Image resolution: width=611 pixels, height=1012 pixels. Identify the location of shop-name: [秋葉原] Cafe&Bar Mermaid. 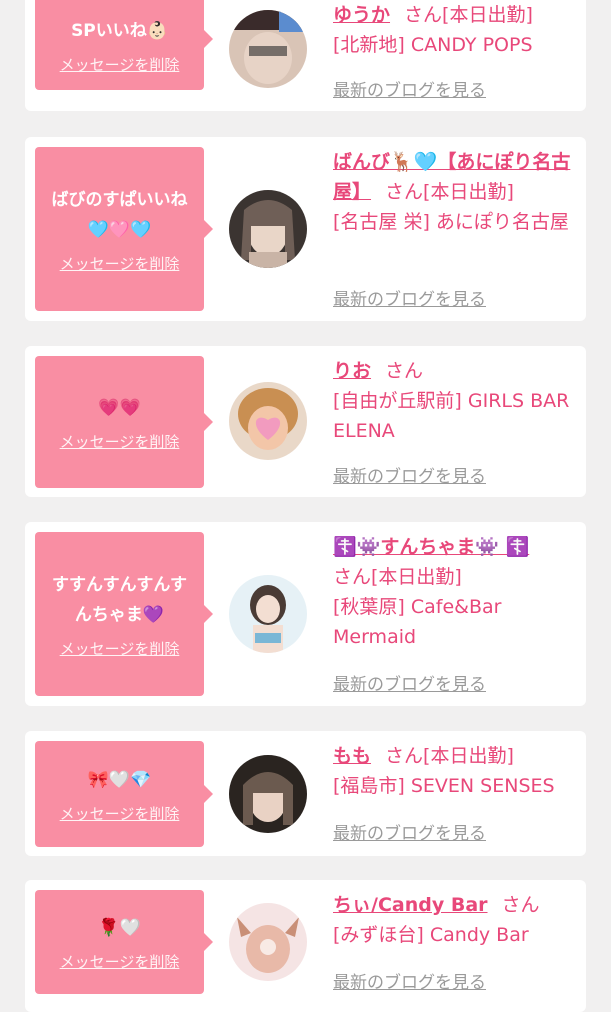
(417, 622).